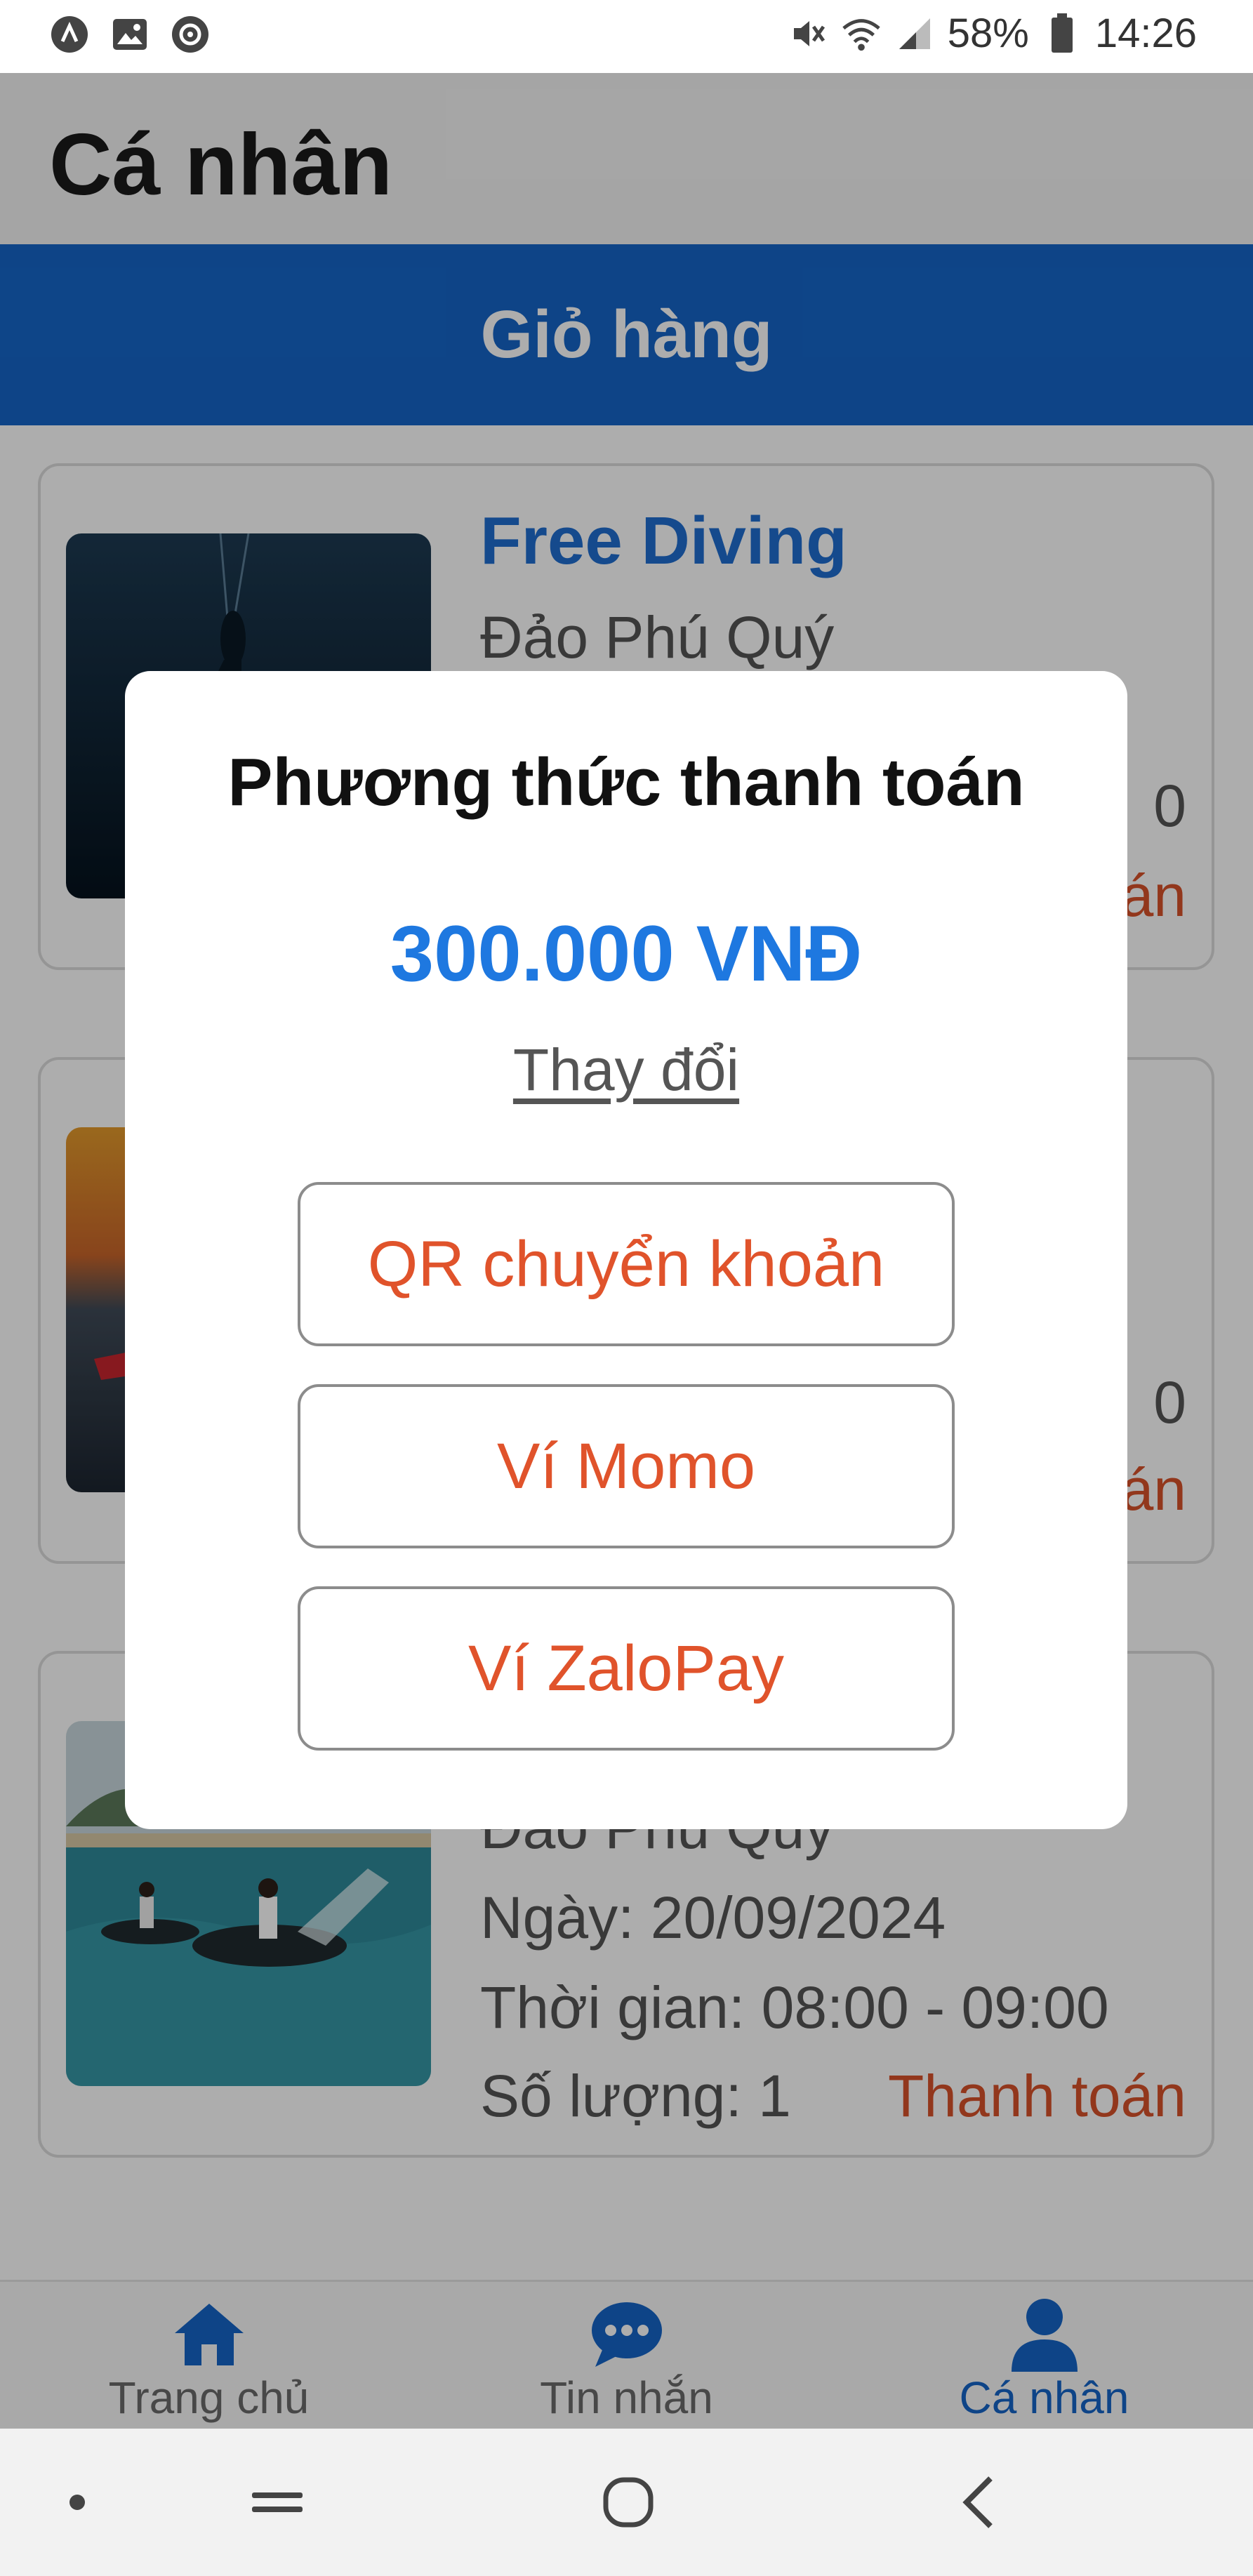 Image resolution: width=1253 pixels, height=2576 pixels. Describe the element at coordinates (77, 2503) in the screenshot. I see `dot-icon` at that location.